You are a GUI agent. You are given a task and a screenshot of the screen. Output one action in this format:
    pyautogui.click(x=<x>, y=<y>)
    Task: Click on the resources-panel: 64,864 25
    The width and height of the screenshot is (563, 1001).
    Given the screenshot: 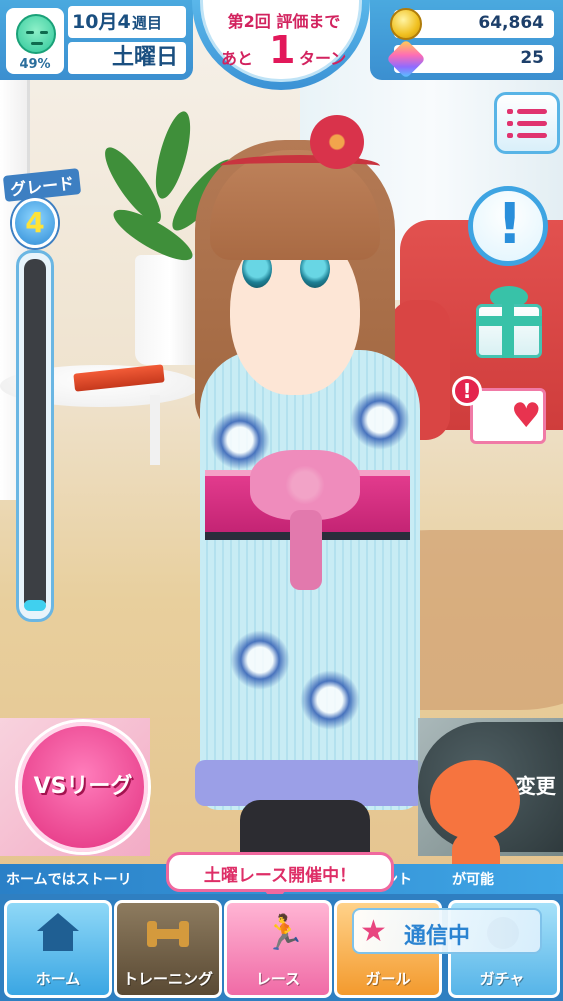 What is the action you would take?
    pyautogui.click(x=466, y=40)
    